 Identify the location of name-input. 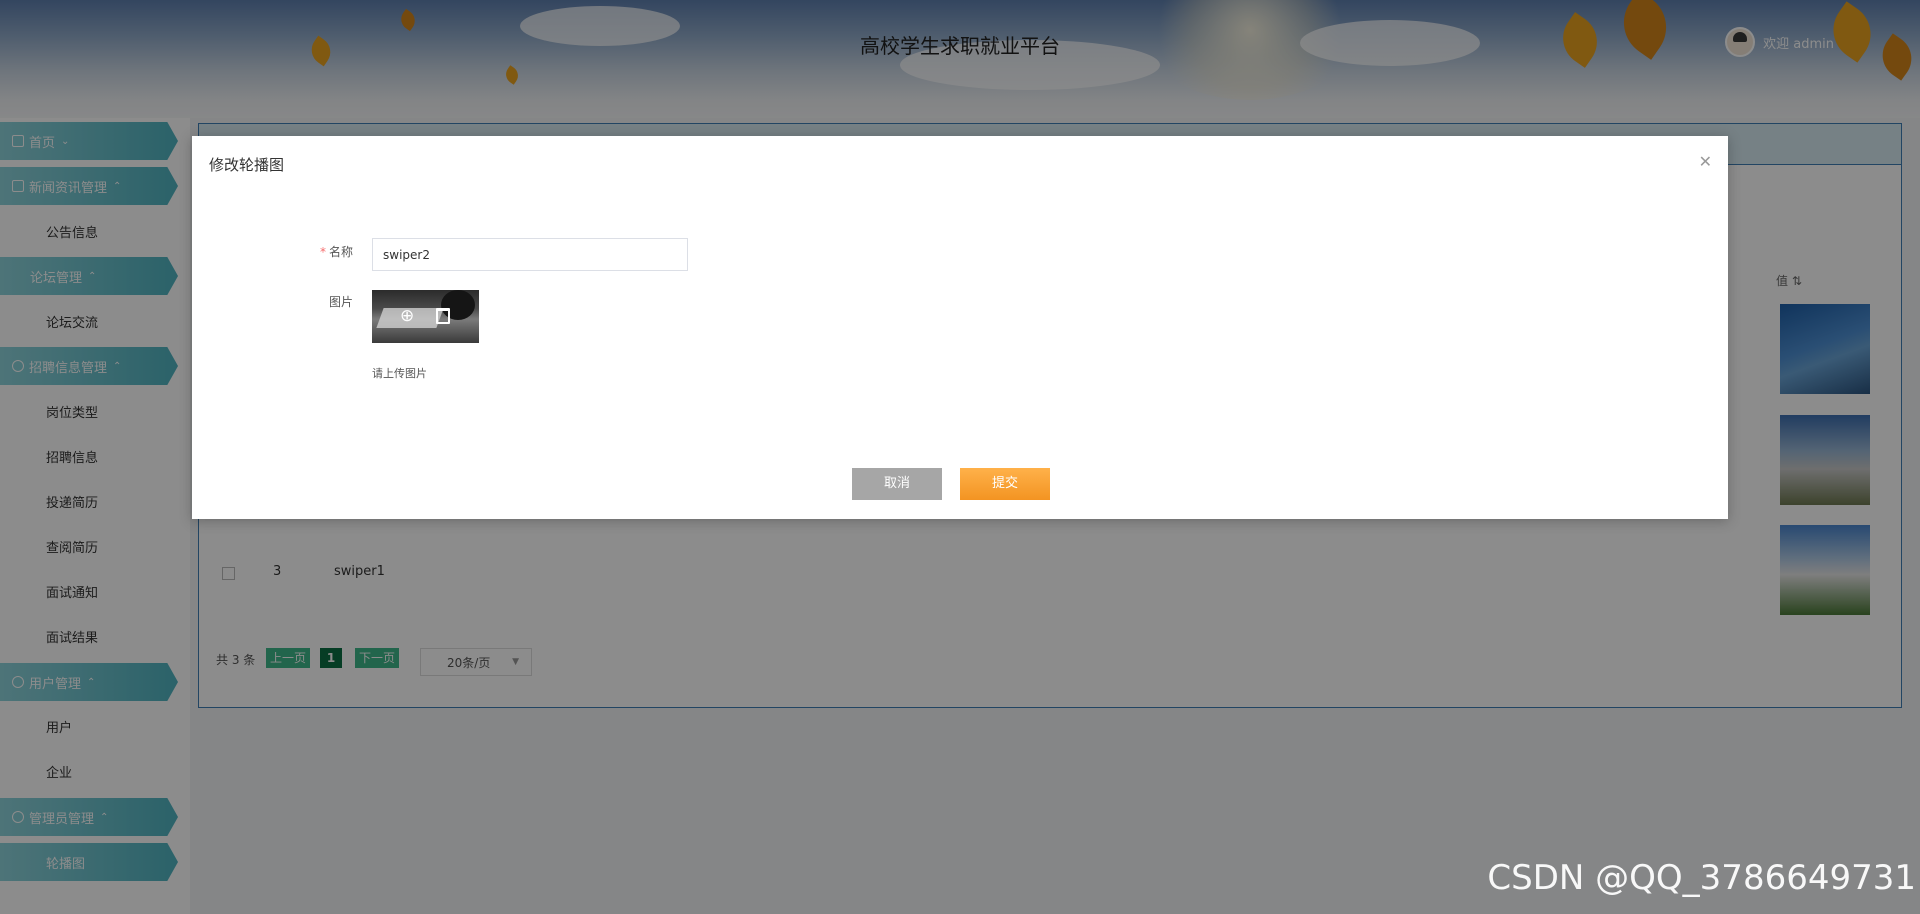
(530, 254).